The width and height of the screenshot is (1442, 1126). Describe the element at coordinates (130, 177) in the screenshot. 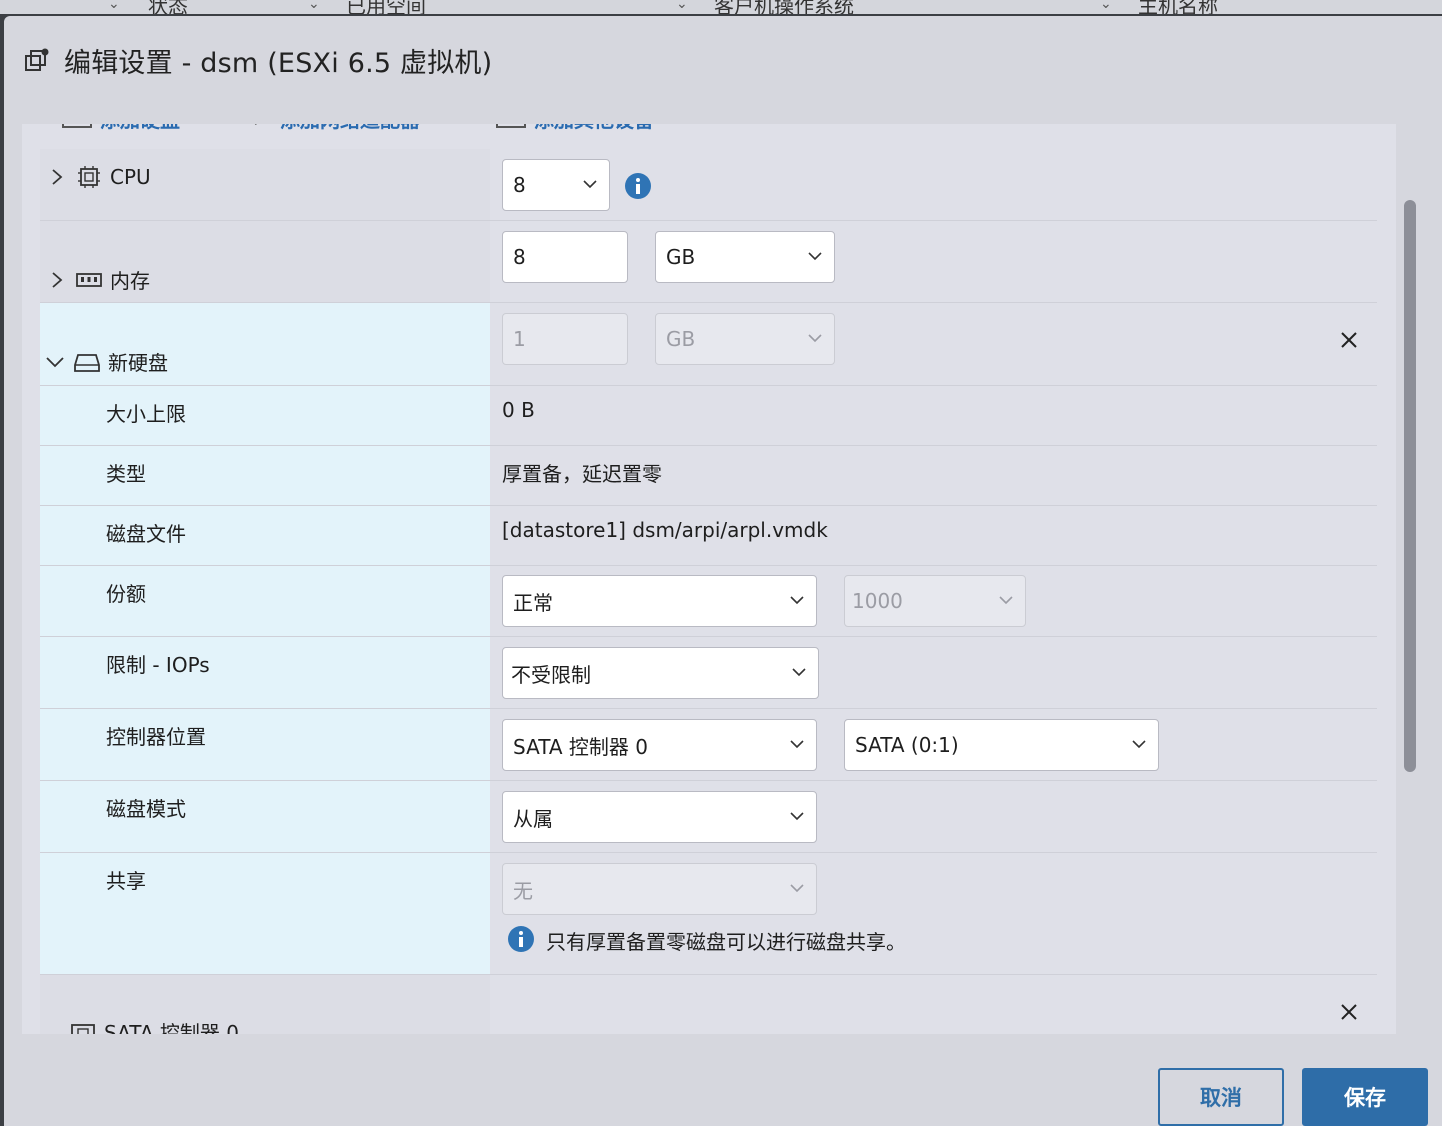

I see `cpu-label: CPU` at that location.